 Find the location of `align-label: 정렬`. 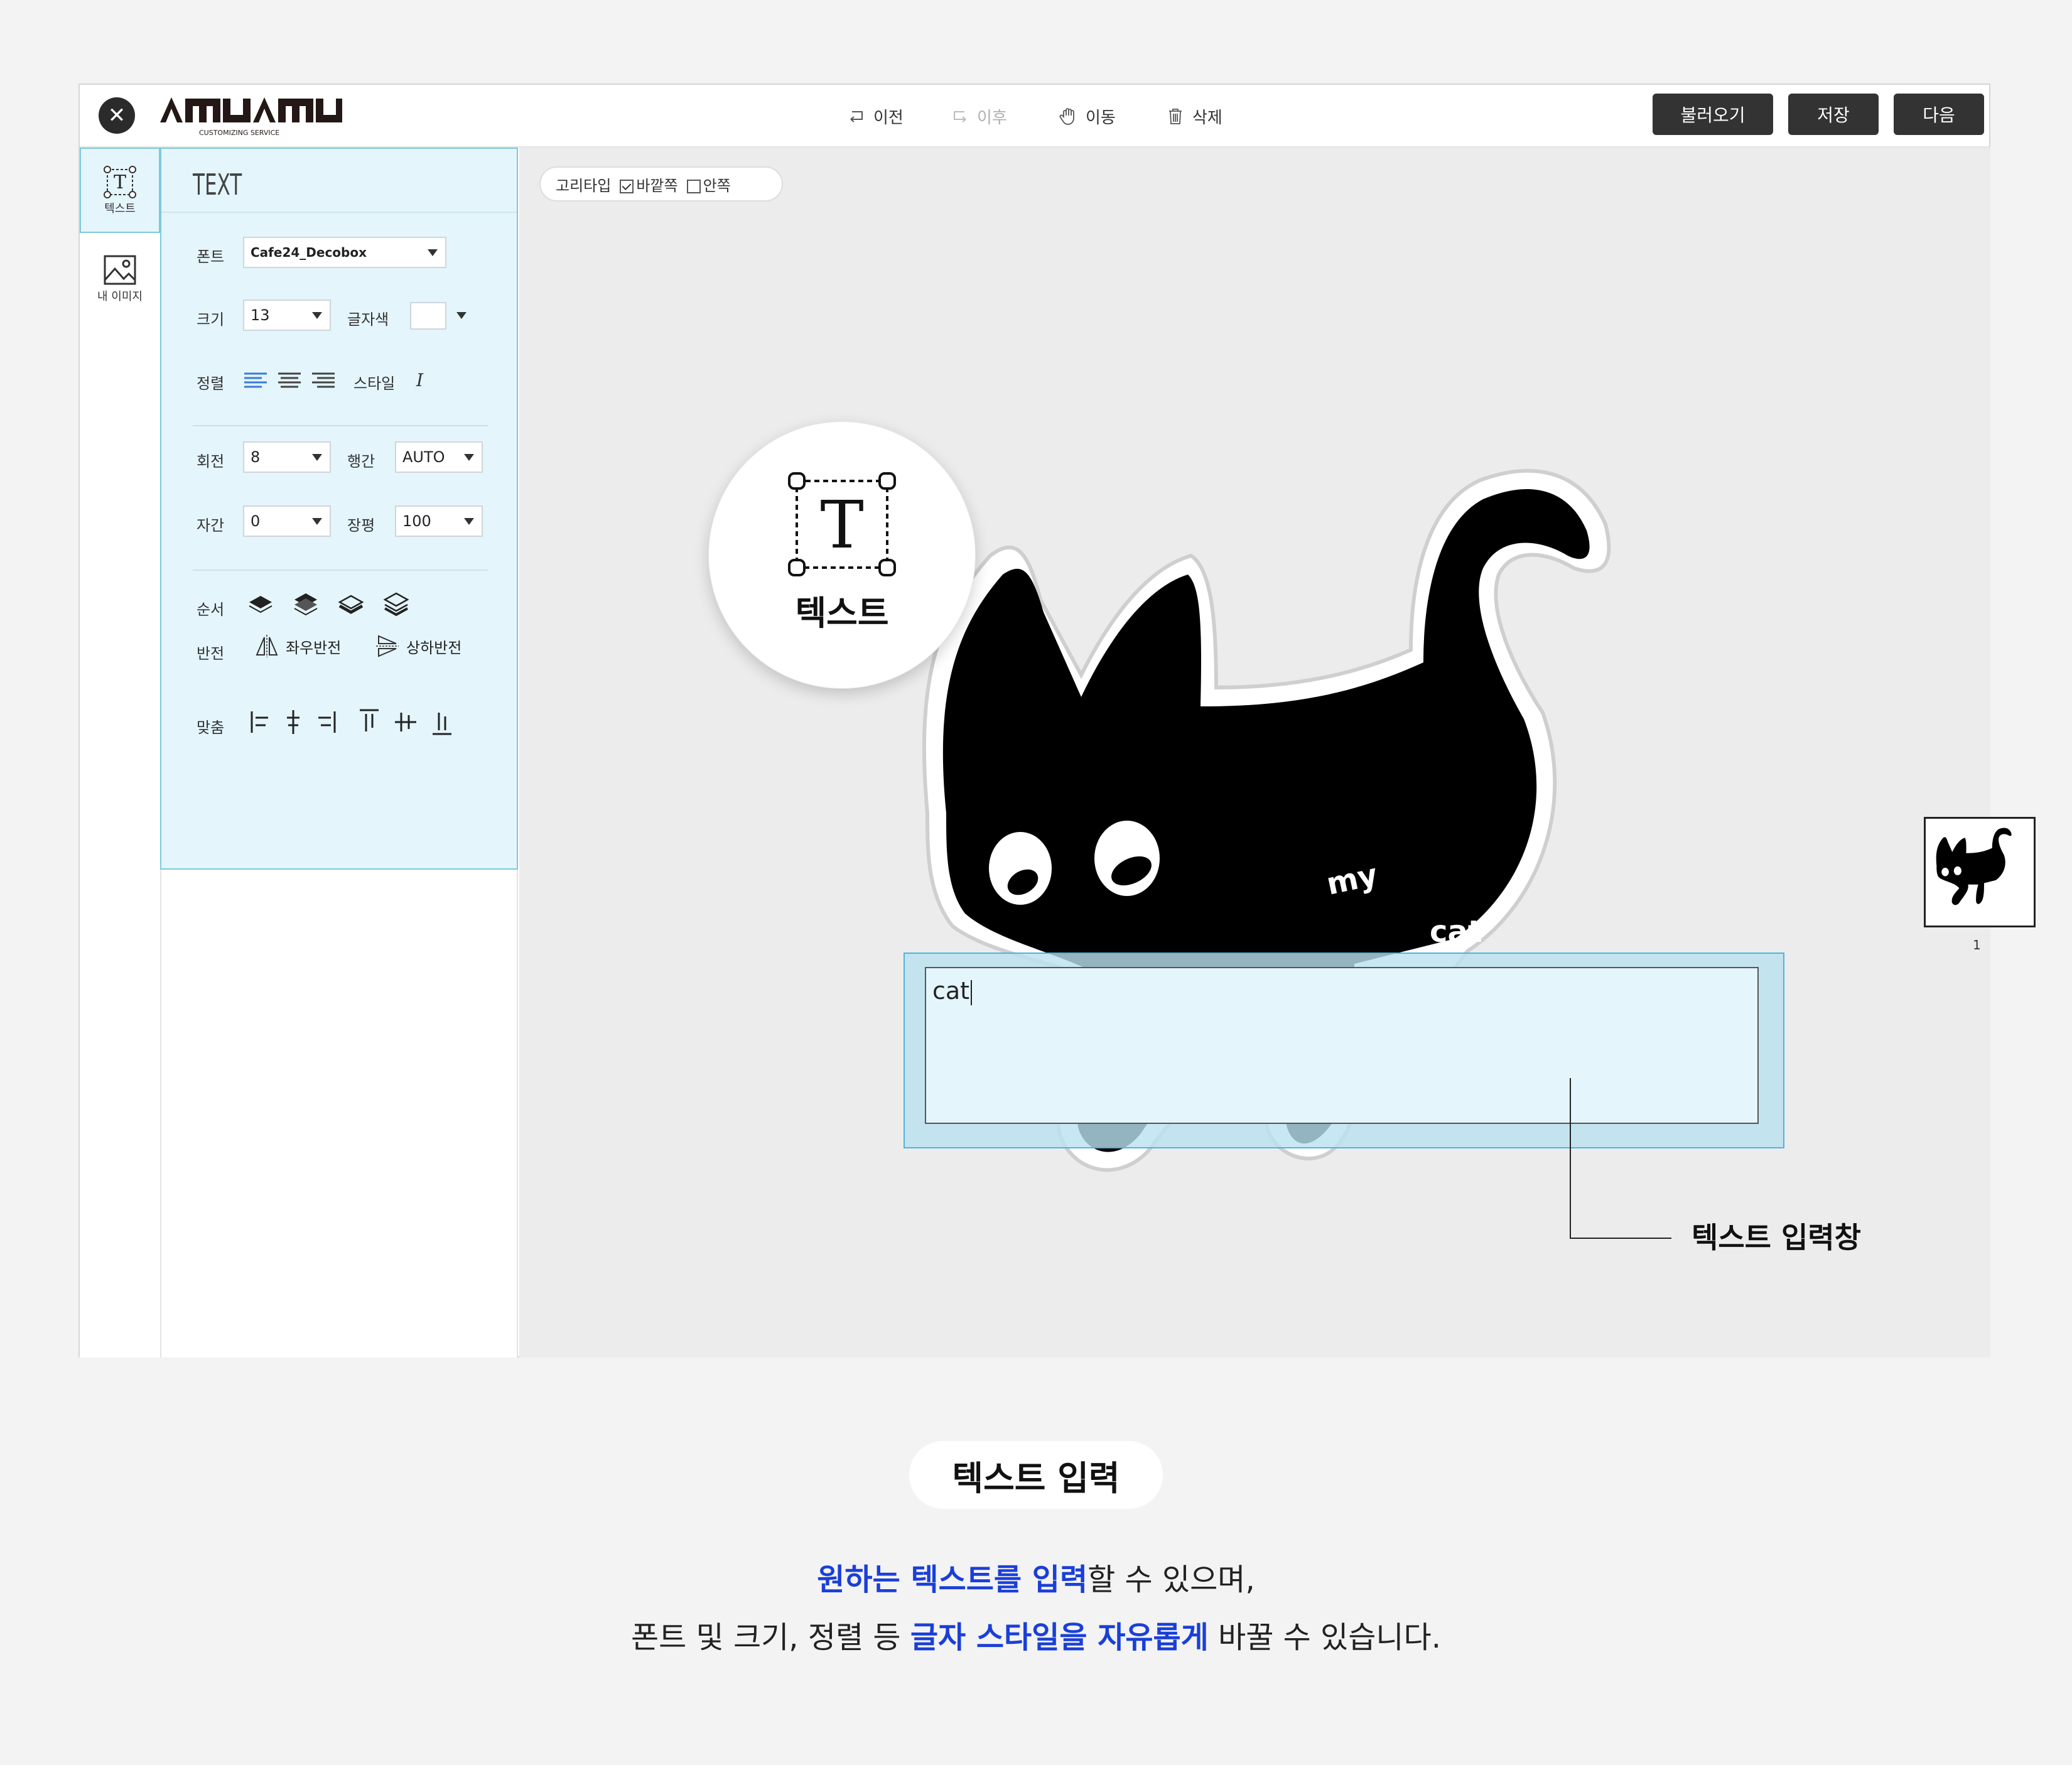

align-label: 정렬 is located at coordinates (211, 383).